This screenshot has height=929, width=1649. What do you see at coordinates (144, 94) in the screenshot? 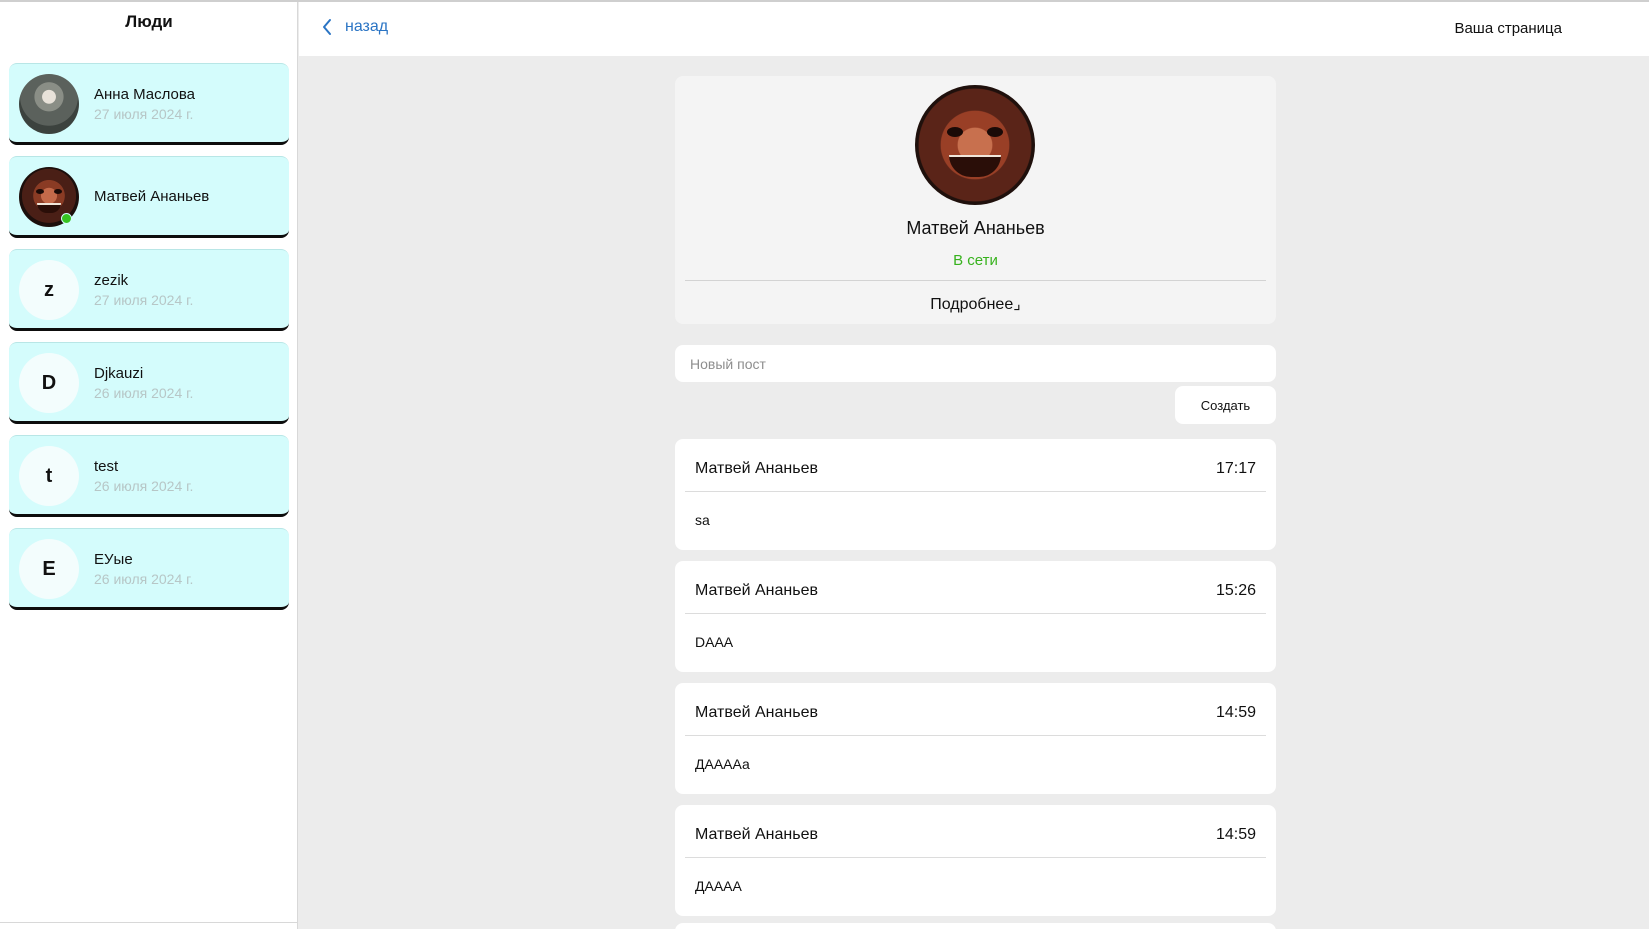
I see `person-name: Анна Маслова` at bounding box center [144, 94].